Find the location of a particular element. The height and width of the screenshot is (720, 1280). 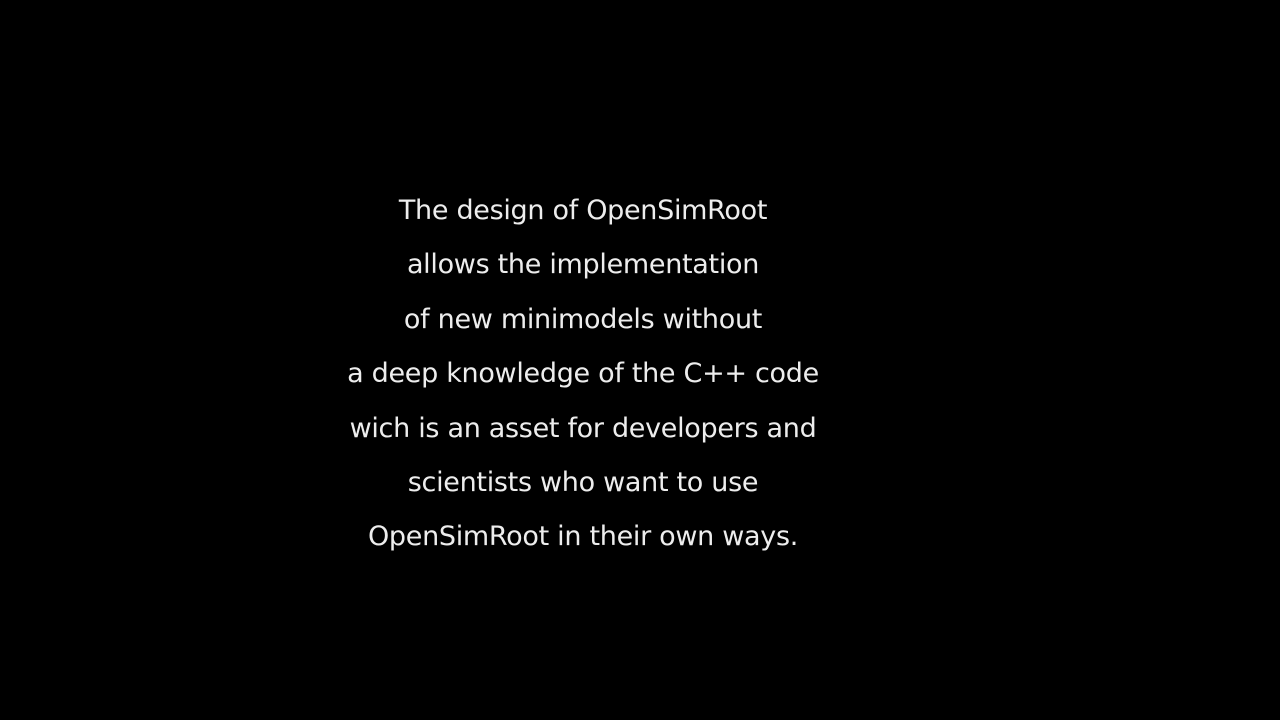

caption-line-4: a deep knowledge of the C++ code is located at coordinates (583, 374).